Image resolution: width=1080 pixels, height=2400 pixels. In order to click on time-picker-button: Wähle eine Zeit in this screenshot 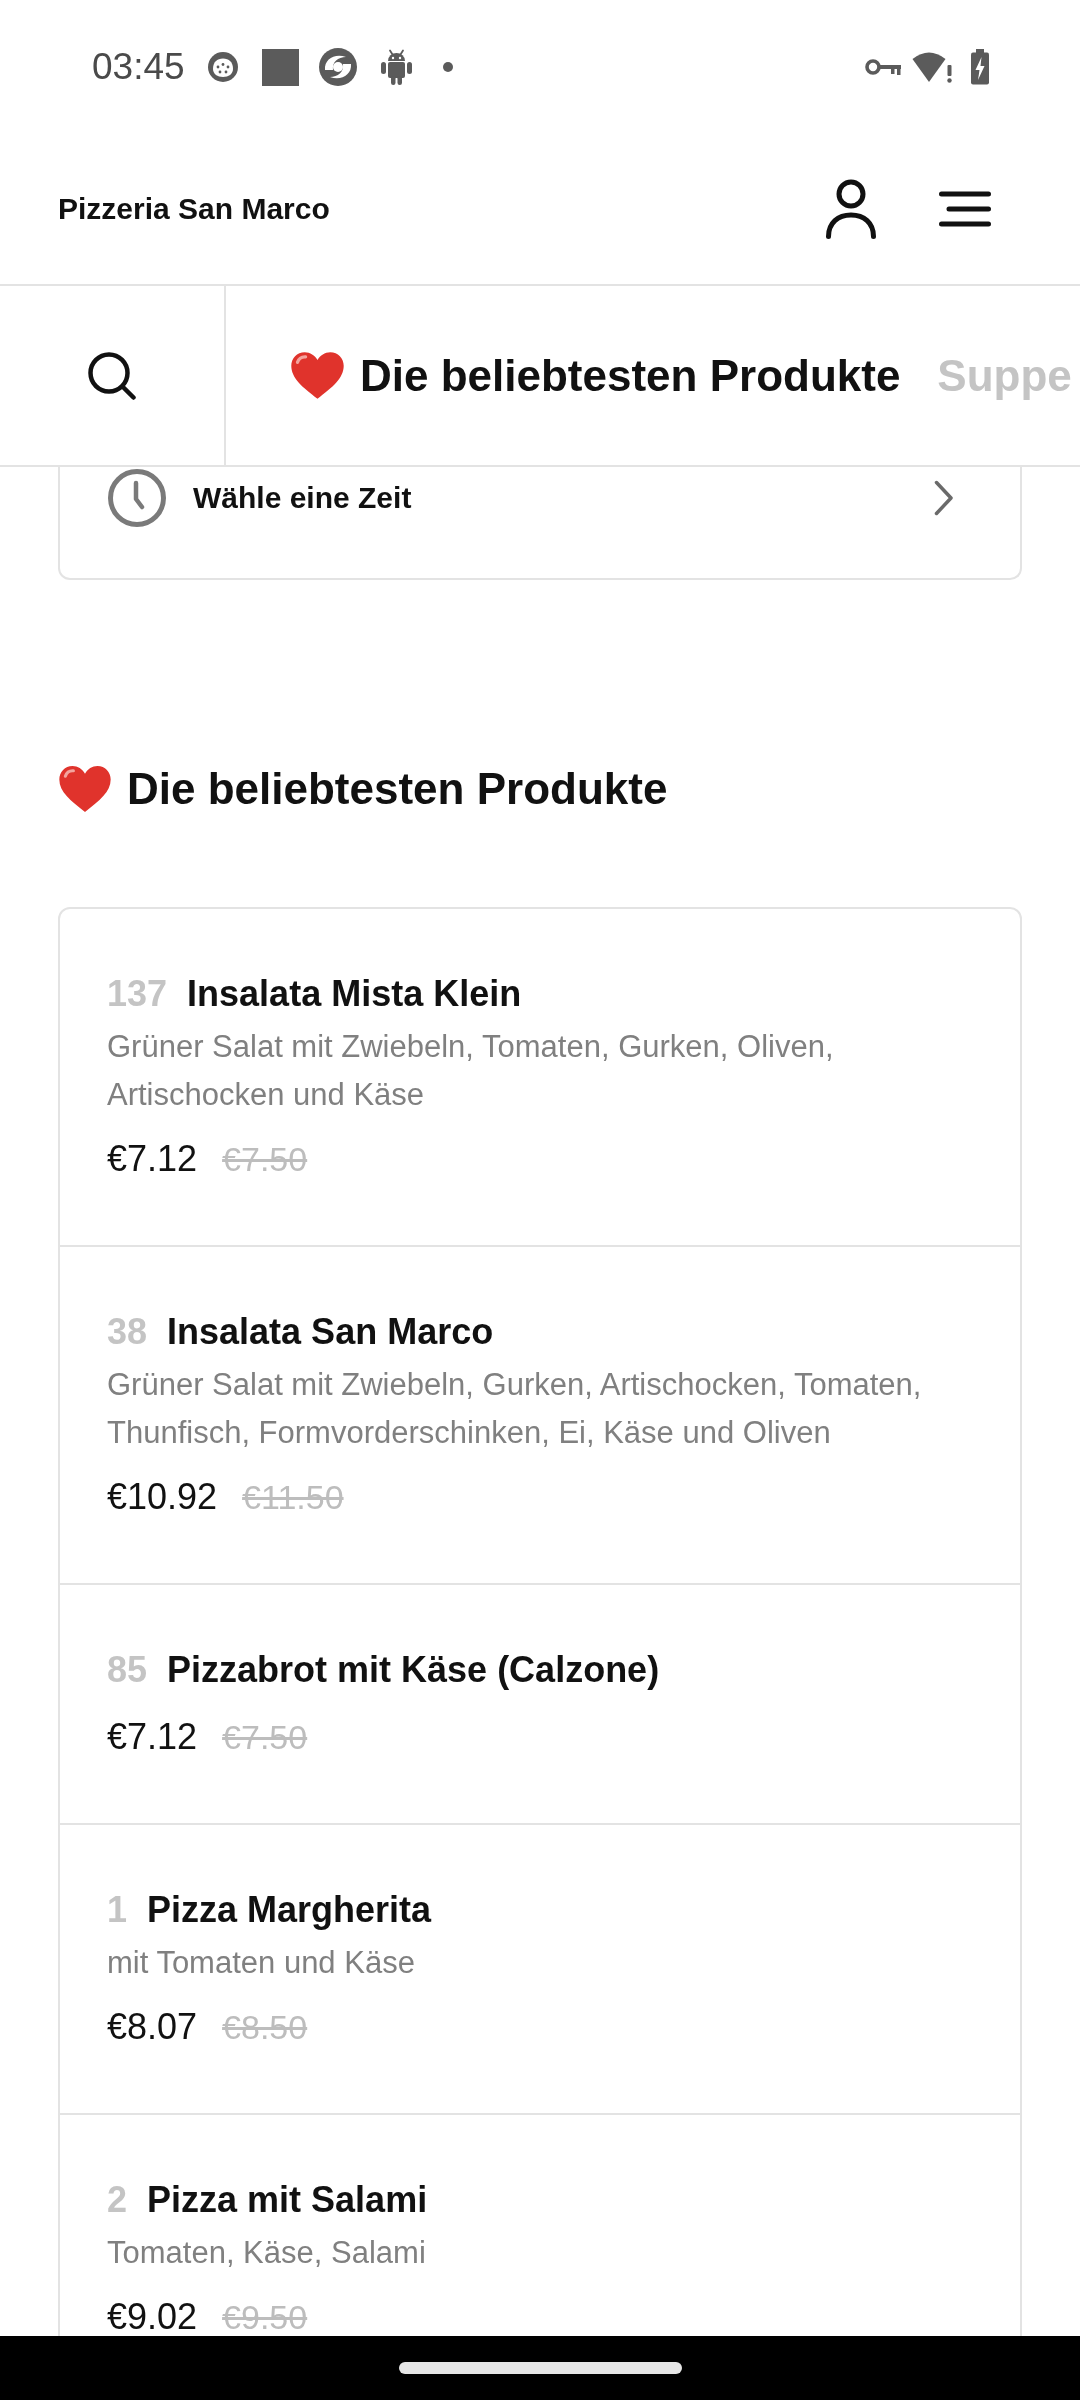, I will do `click(540, 523)`.